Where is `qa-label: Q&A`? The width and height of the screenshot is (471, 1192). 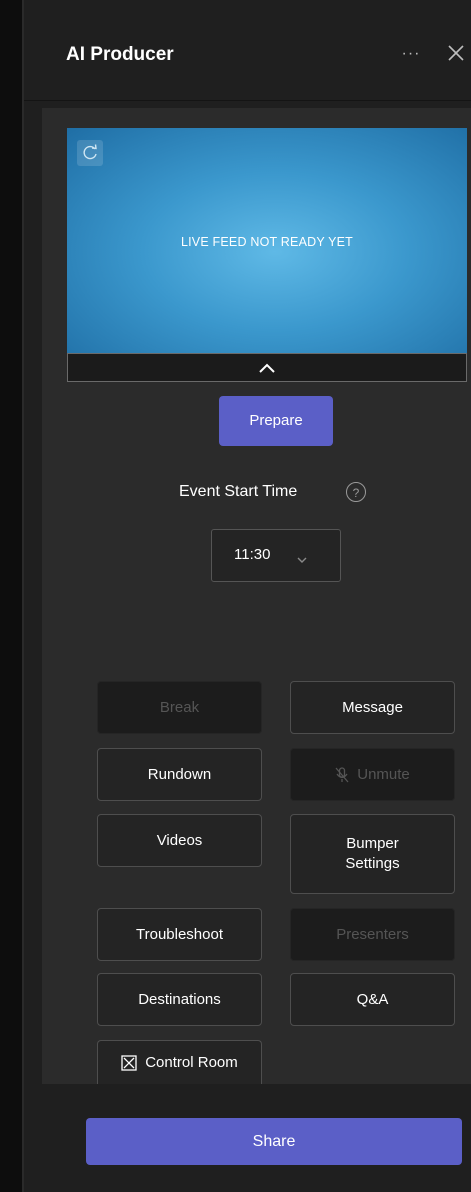 qa-label: Q&A is located at coordinates (372, 999).